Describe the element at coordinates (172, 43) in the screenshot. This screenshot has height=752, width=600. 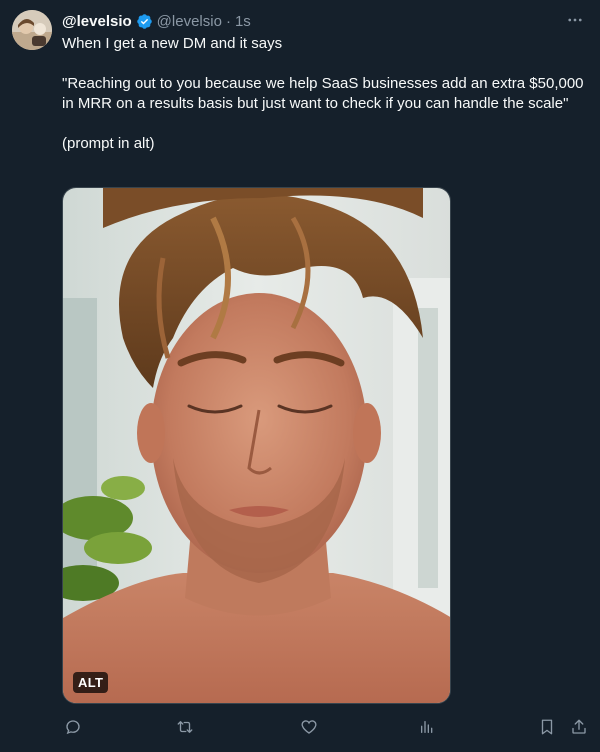
I see `tweet-line-1: When I get a new DM and it says` at that location.